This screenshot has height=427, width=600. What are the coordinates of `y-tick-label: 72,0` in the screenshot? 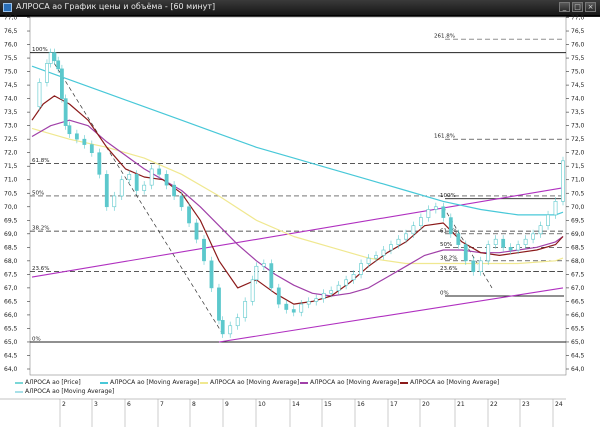 It's located at (578, 153).